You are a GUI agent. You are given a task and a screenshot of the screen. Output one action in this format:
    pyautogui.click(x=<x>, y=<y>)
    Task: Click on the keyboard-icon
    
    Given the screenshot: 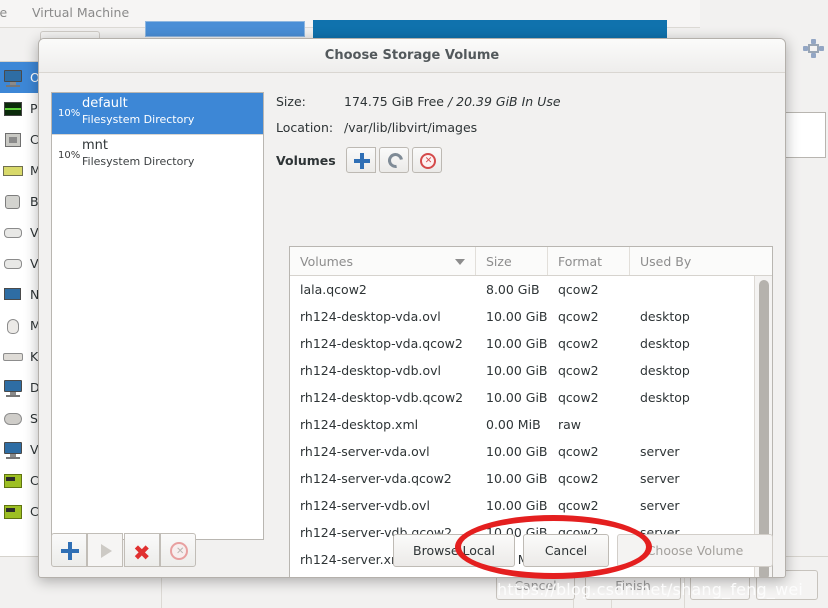 What is the action you would take?
    pyautogui.click(x=13, y=357)
    